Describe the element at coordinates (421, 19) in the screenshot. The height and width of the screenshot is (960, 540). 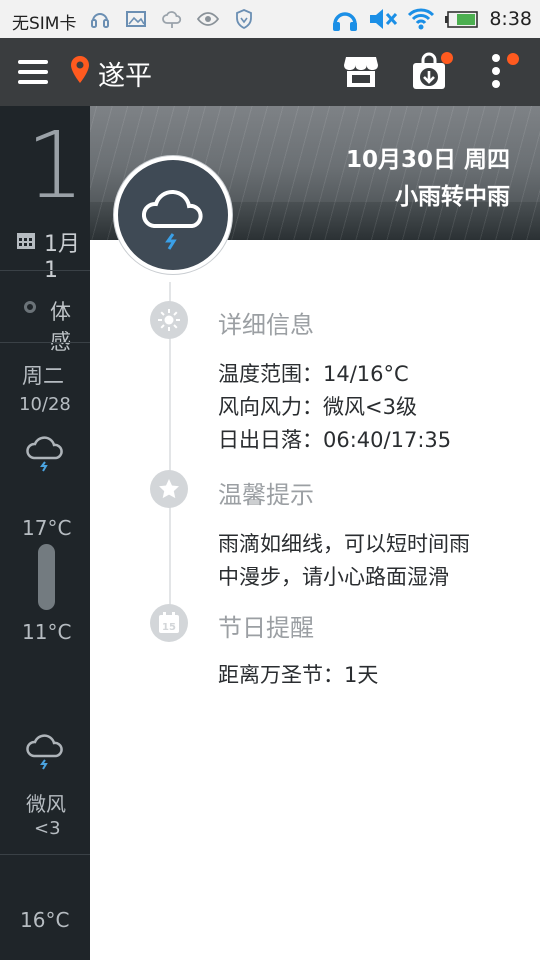
I see `wifi-icon` at that location.